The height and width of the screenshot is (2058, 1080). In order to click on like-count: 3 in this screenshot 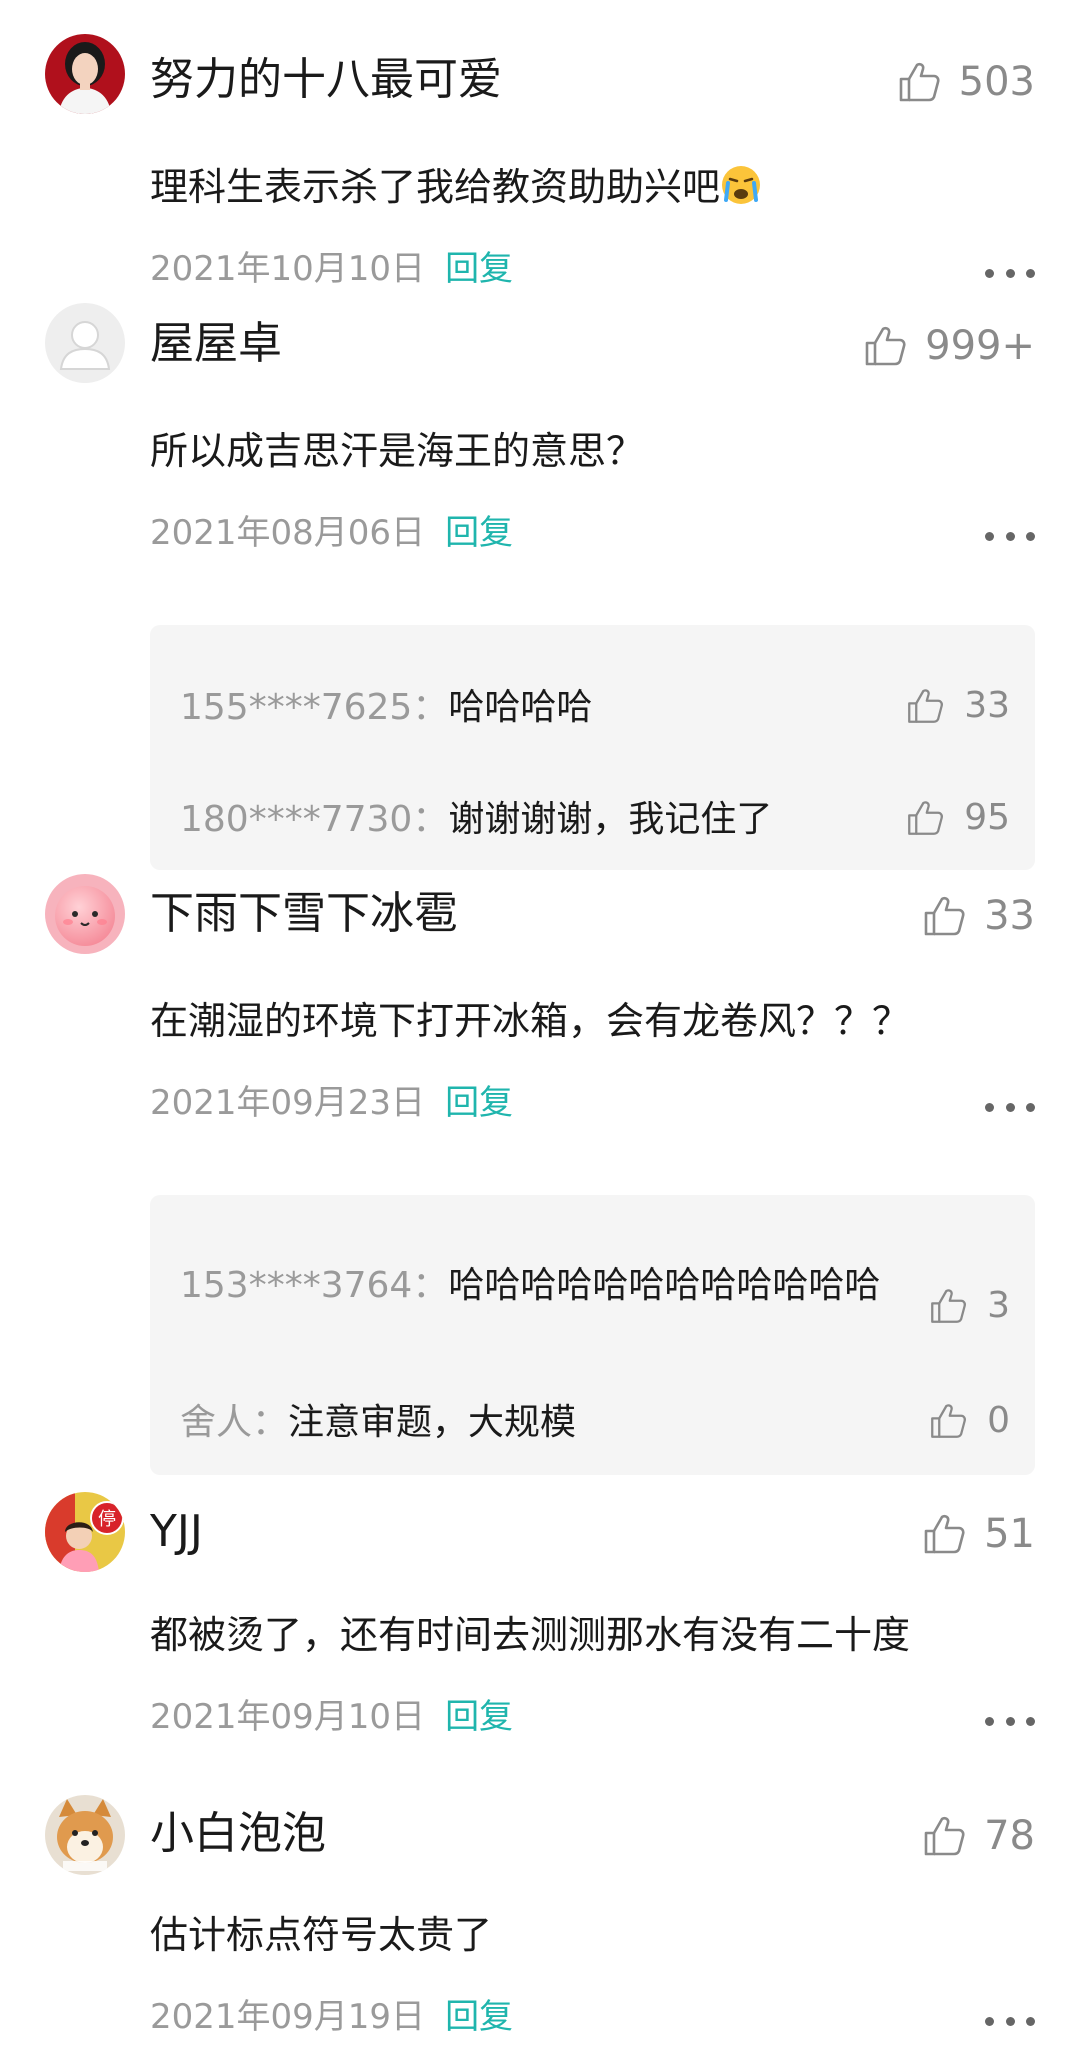, I will do `click(998, 1305)`.